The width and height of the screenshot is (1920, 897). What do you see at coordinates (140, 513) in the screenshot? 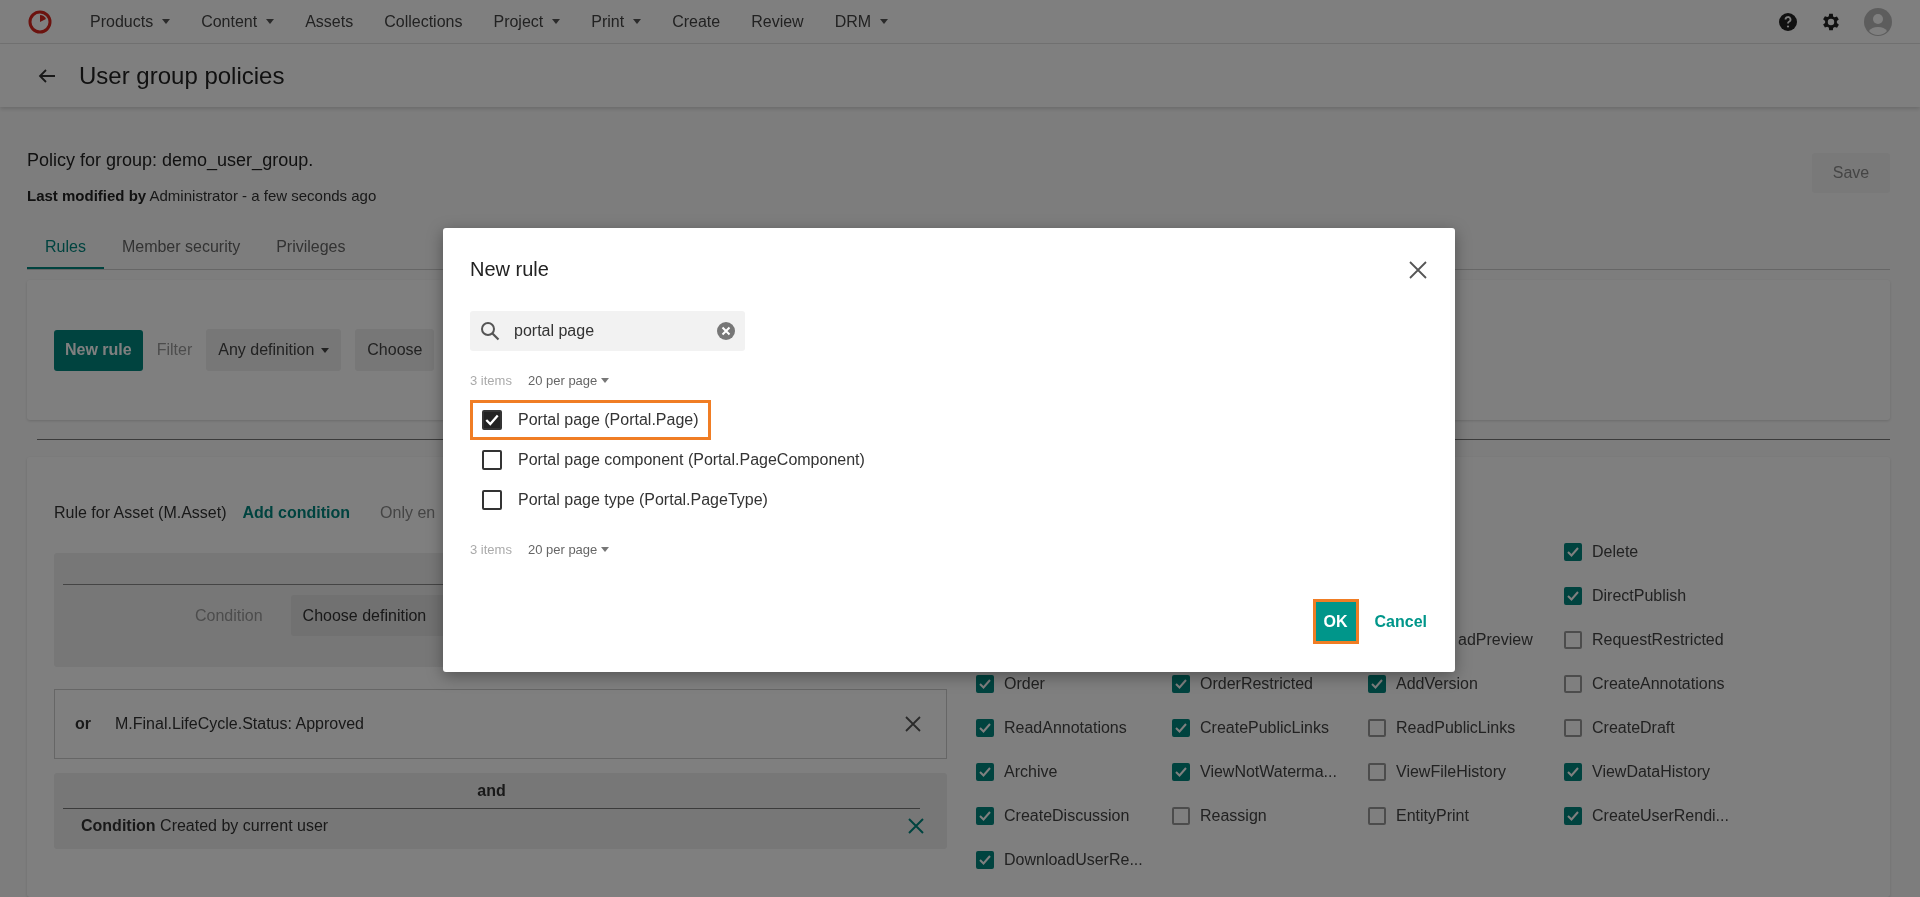
I see `rule-title: Rule for Asset (M.Asset)` at bounding box center [140, 513].